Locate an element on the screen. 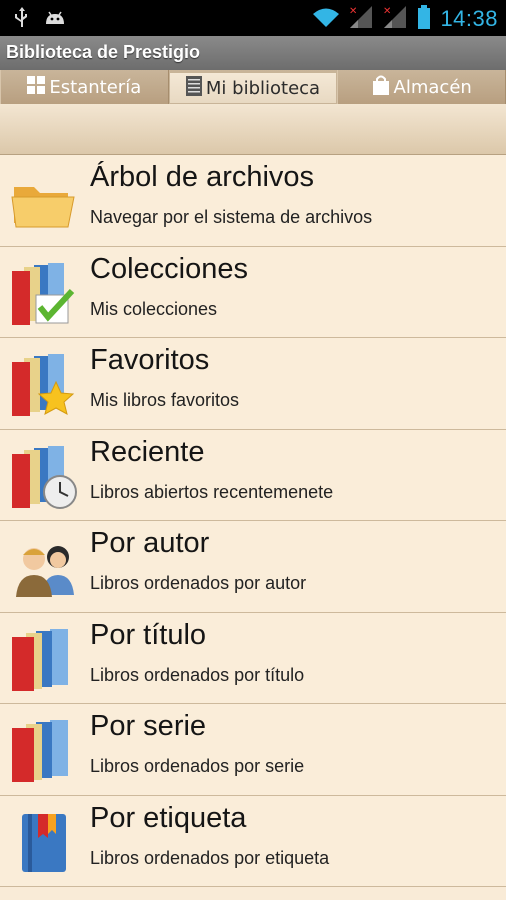  item-title: Árbol de archivos is located at coordinates (202, 177).